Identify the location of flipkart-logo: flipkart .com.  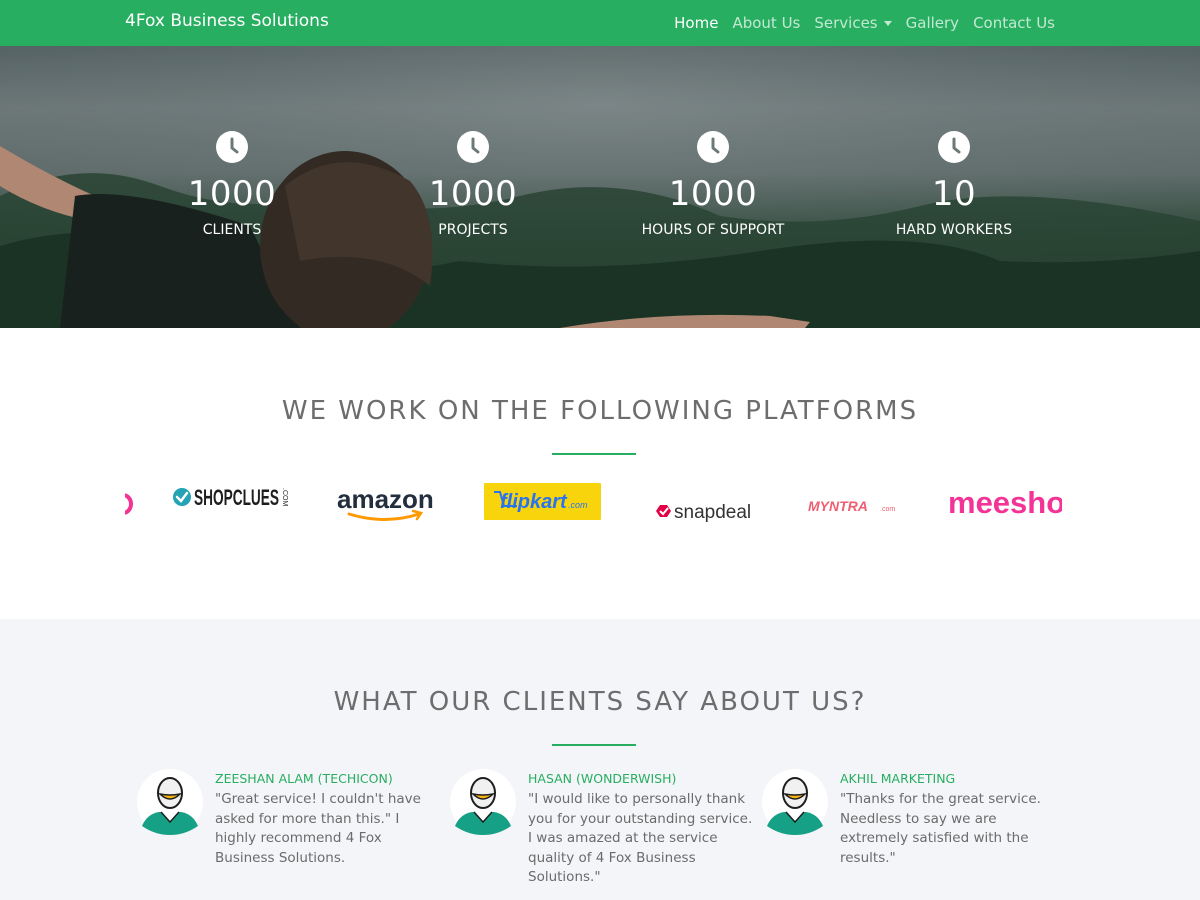
(542, 501).